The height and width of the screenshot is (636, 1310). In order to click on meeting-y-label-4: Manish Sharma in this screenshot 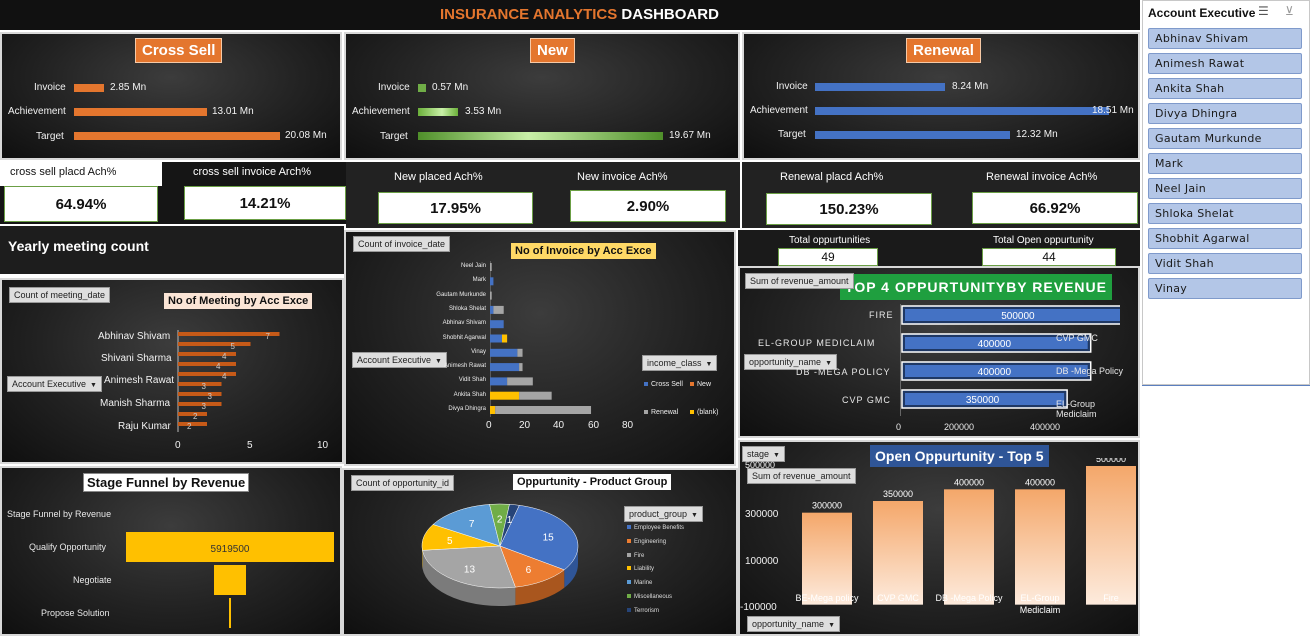, I will do `click(135, 403)`.